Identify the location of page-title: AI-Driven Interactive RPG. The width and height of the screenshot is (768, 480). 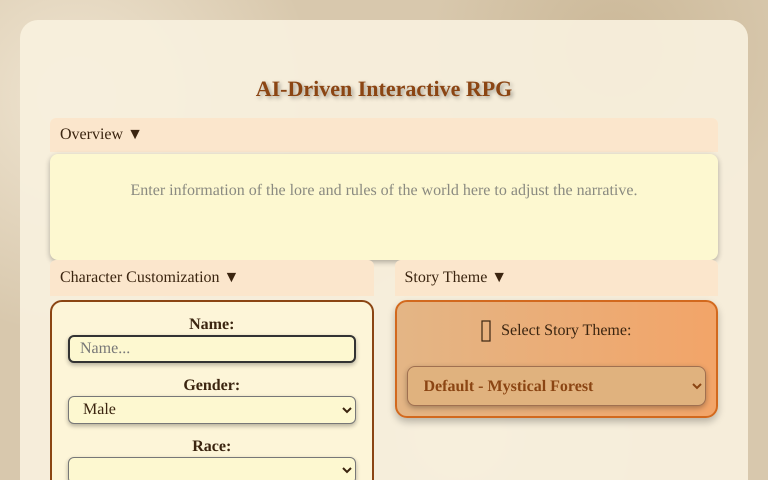
(384, 89).